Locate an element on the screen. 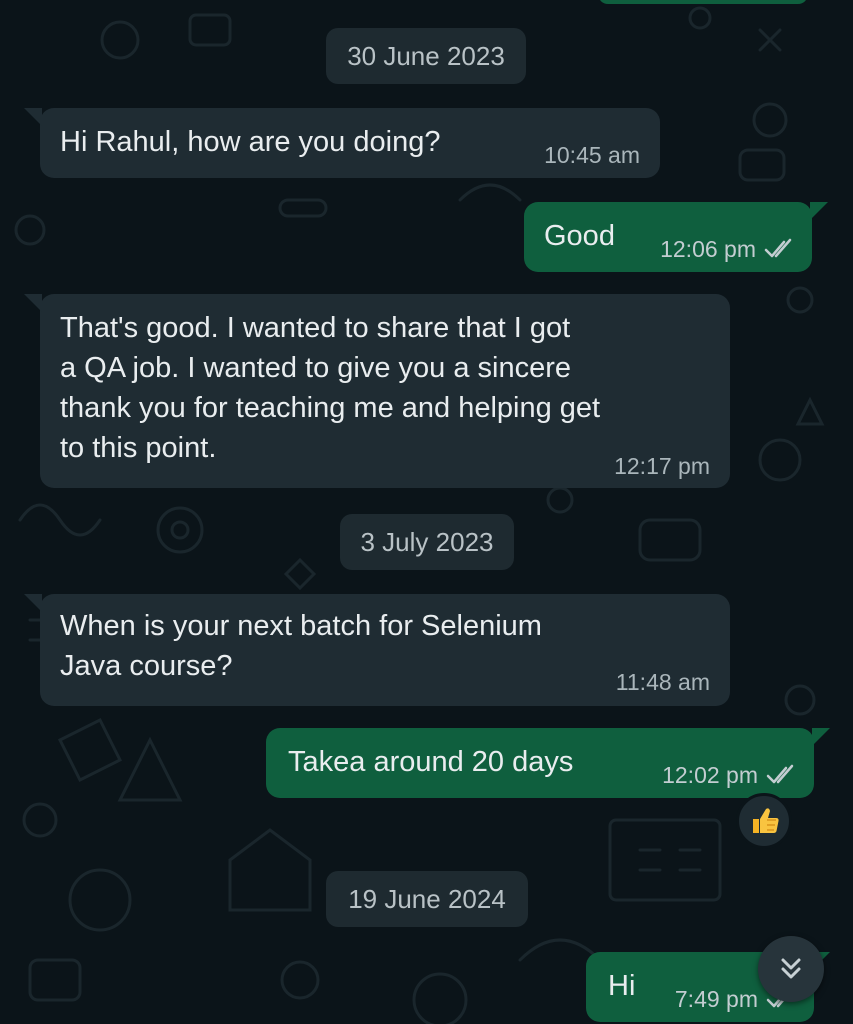  message-time: 10:45 am is located at coordinates (592, 155).